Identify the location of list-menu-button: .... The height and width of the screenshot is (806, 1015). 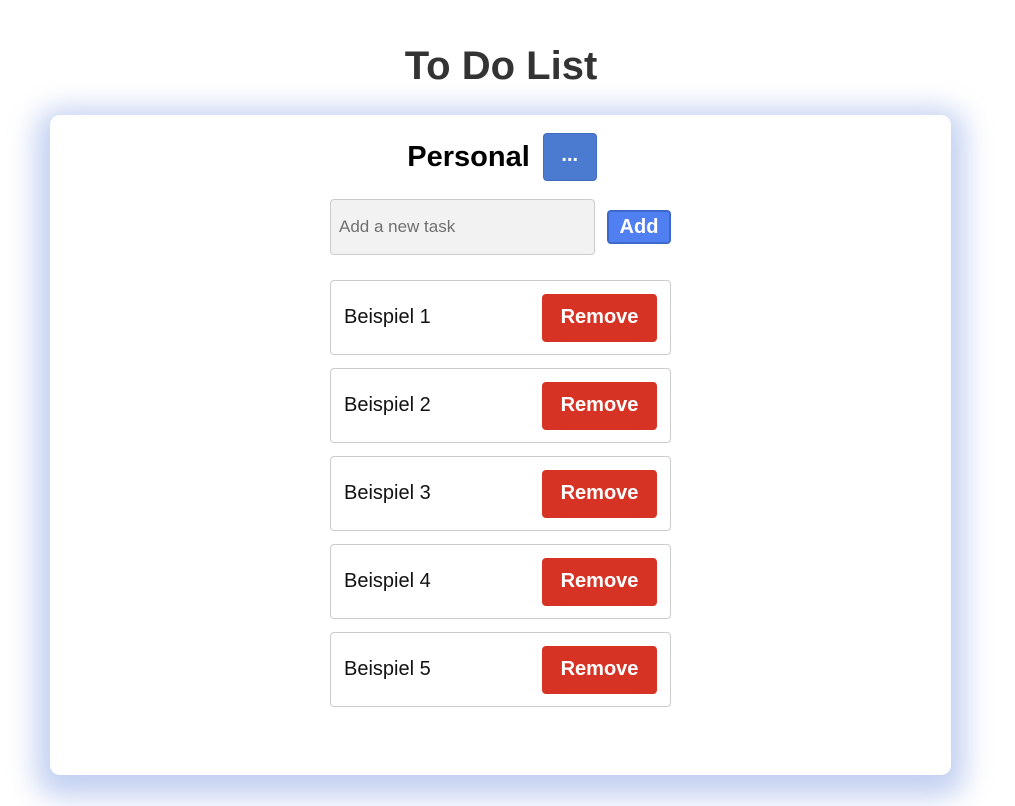
(569, 157).